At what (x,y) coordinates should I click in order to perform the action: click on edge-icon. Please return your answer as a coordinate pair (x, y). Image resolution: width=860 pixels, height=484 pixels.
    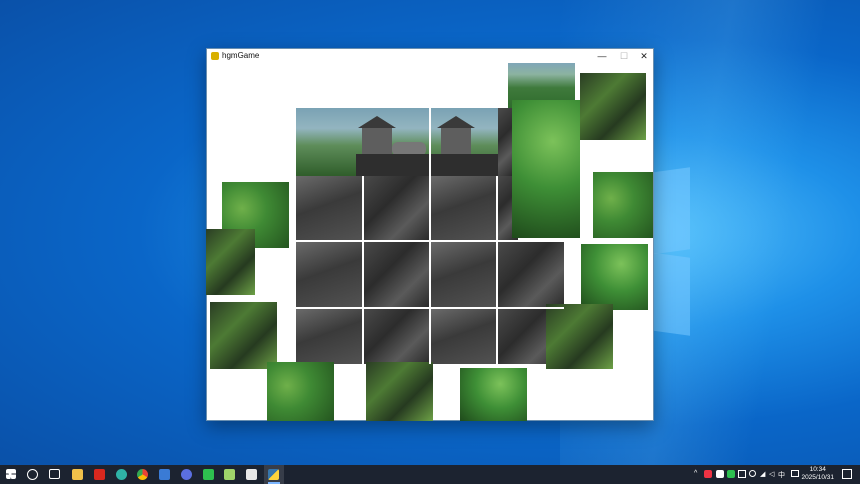
    Looking at the image, I should click on (121, 474).